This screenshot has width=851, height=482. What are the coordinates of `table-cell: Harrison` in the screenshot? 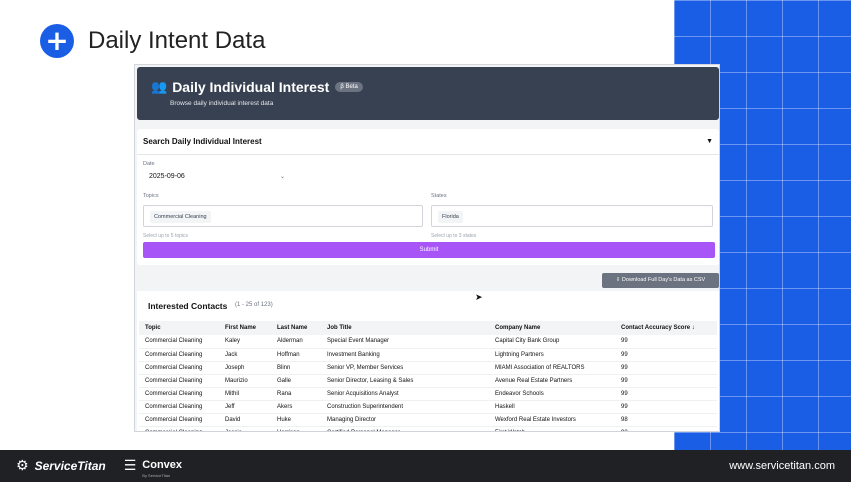 It's located at (296, 428).